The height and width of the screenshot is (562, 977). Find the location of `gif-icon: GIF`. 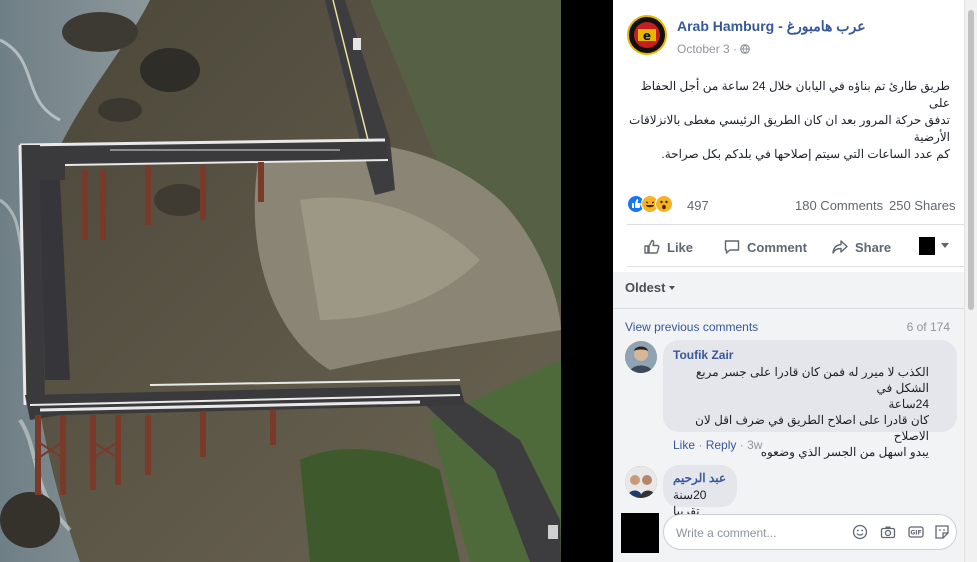

gif-icon: GIF is located at coordinates (916, 532).